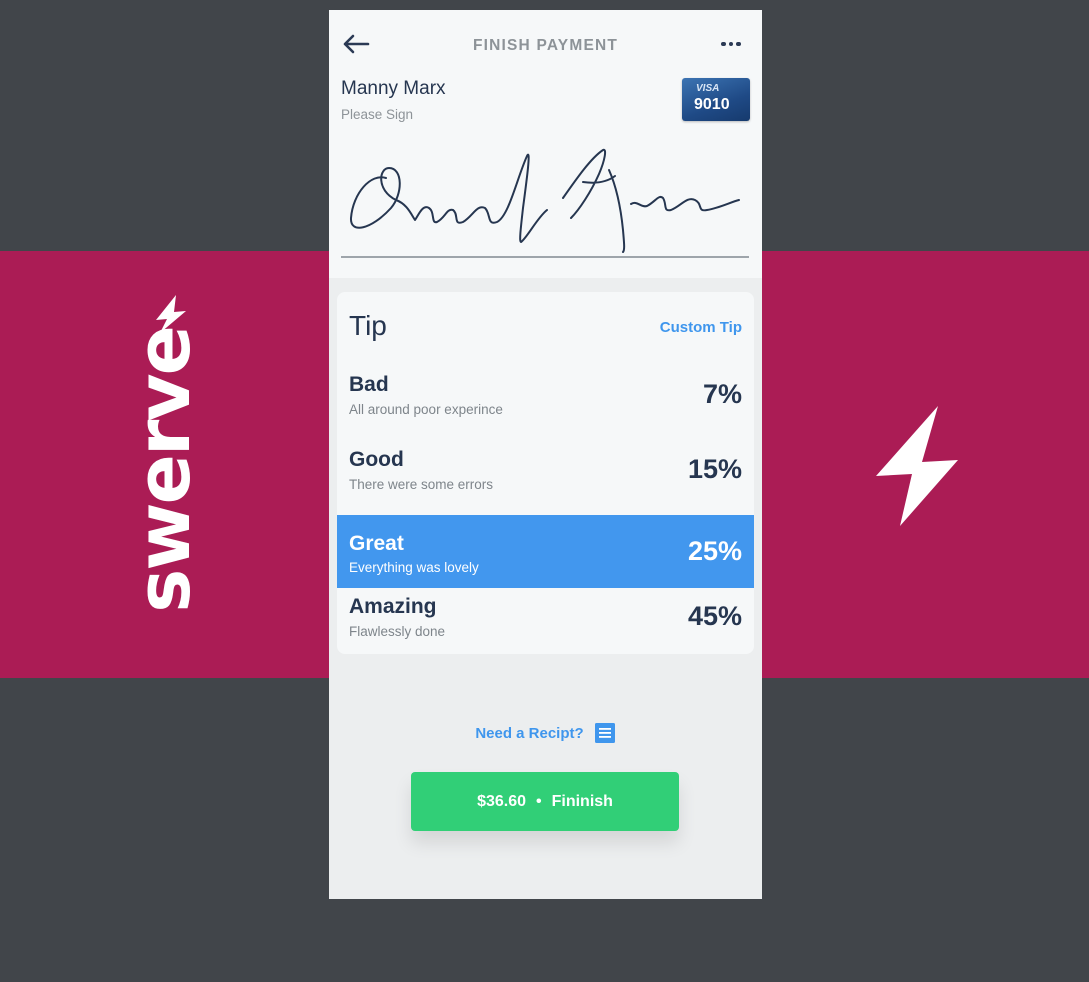  Describe the element at coordinates (368, 325) in the screenshot. I see `tip-title: Tip` at that location.